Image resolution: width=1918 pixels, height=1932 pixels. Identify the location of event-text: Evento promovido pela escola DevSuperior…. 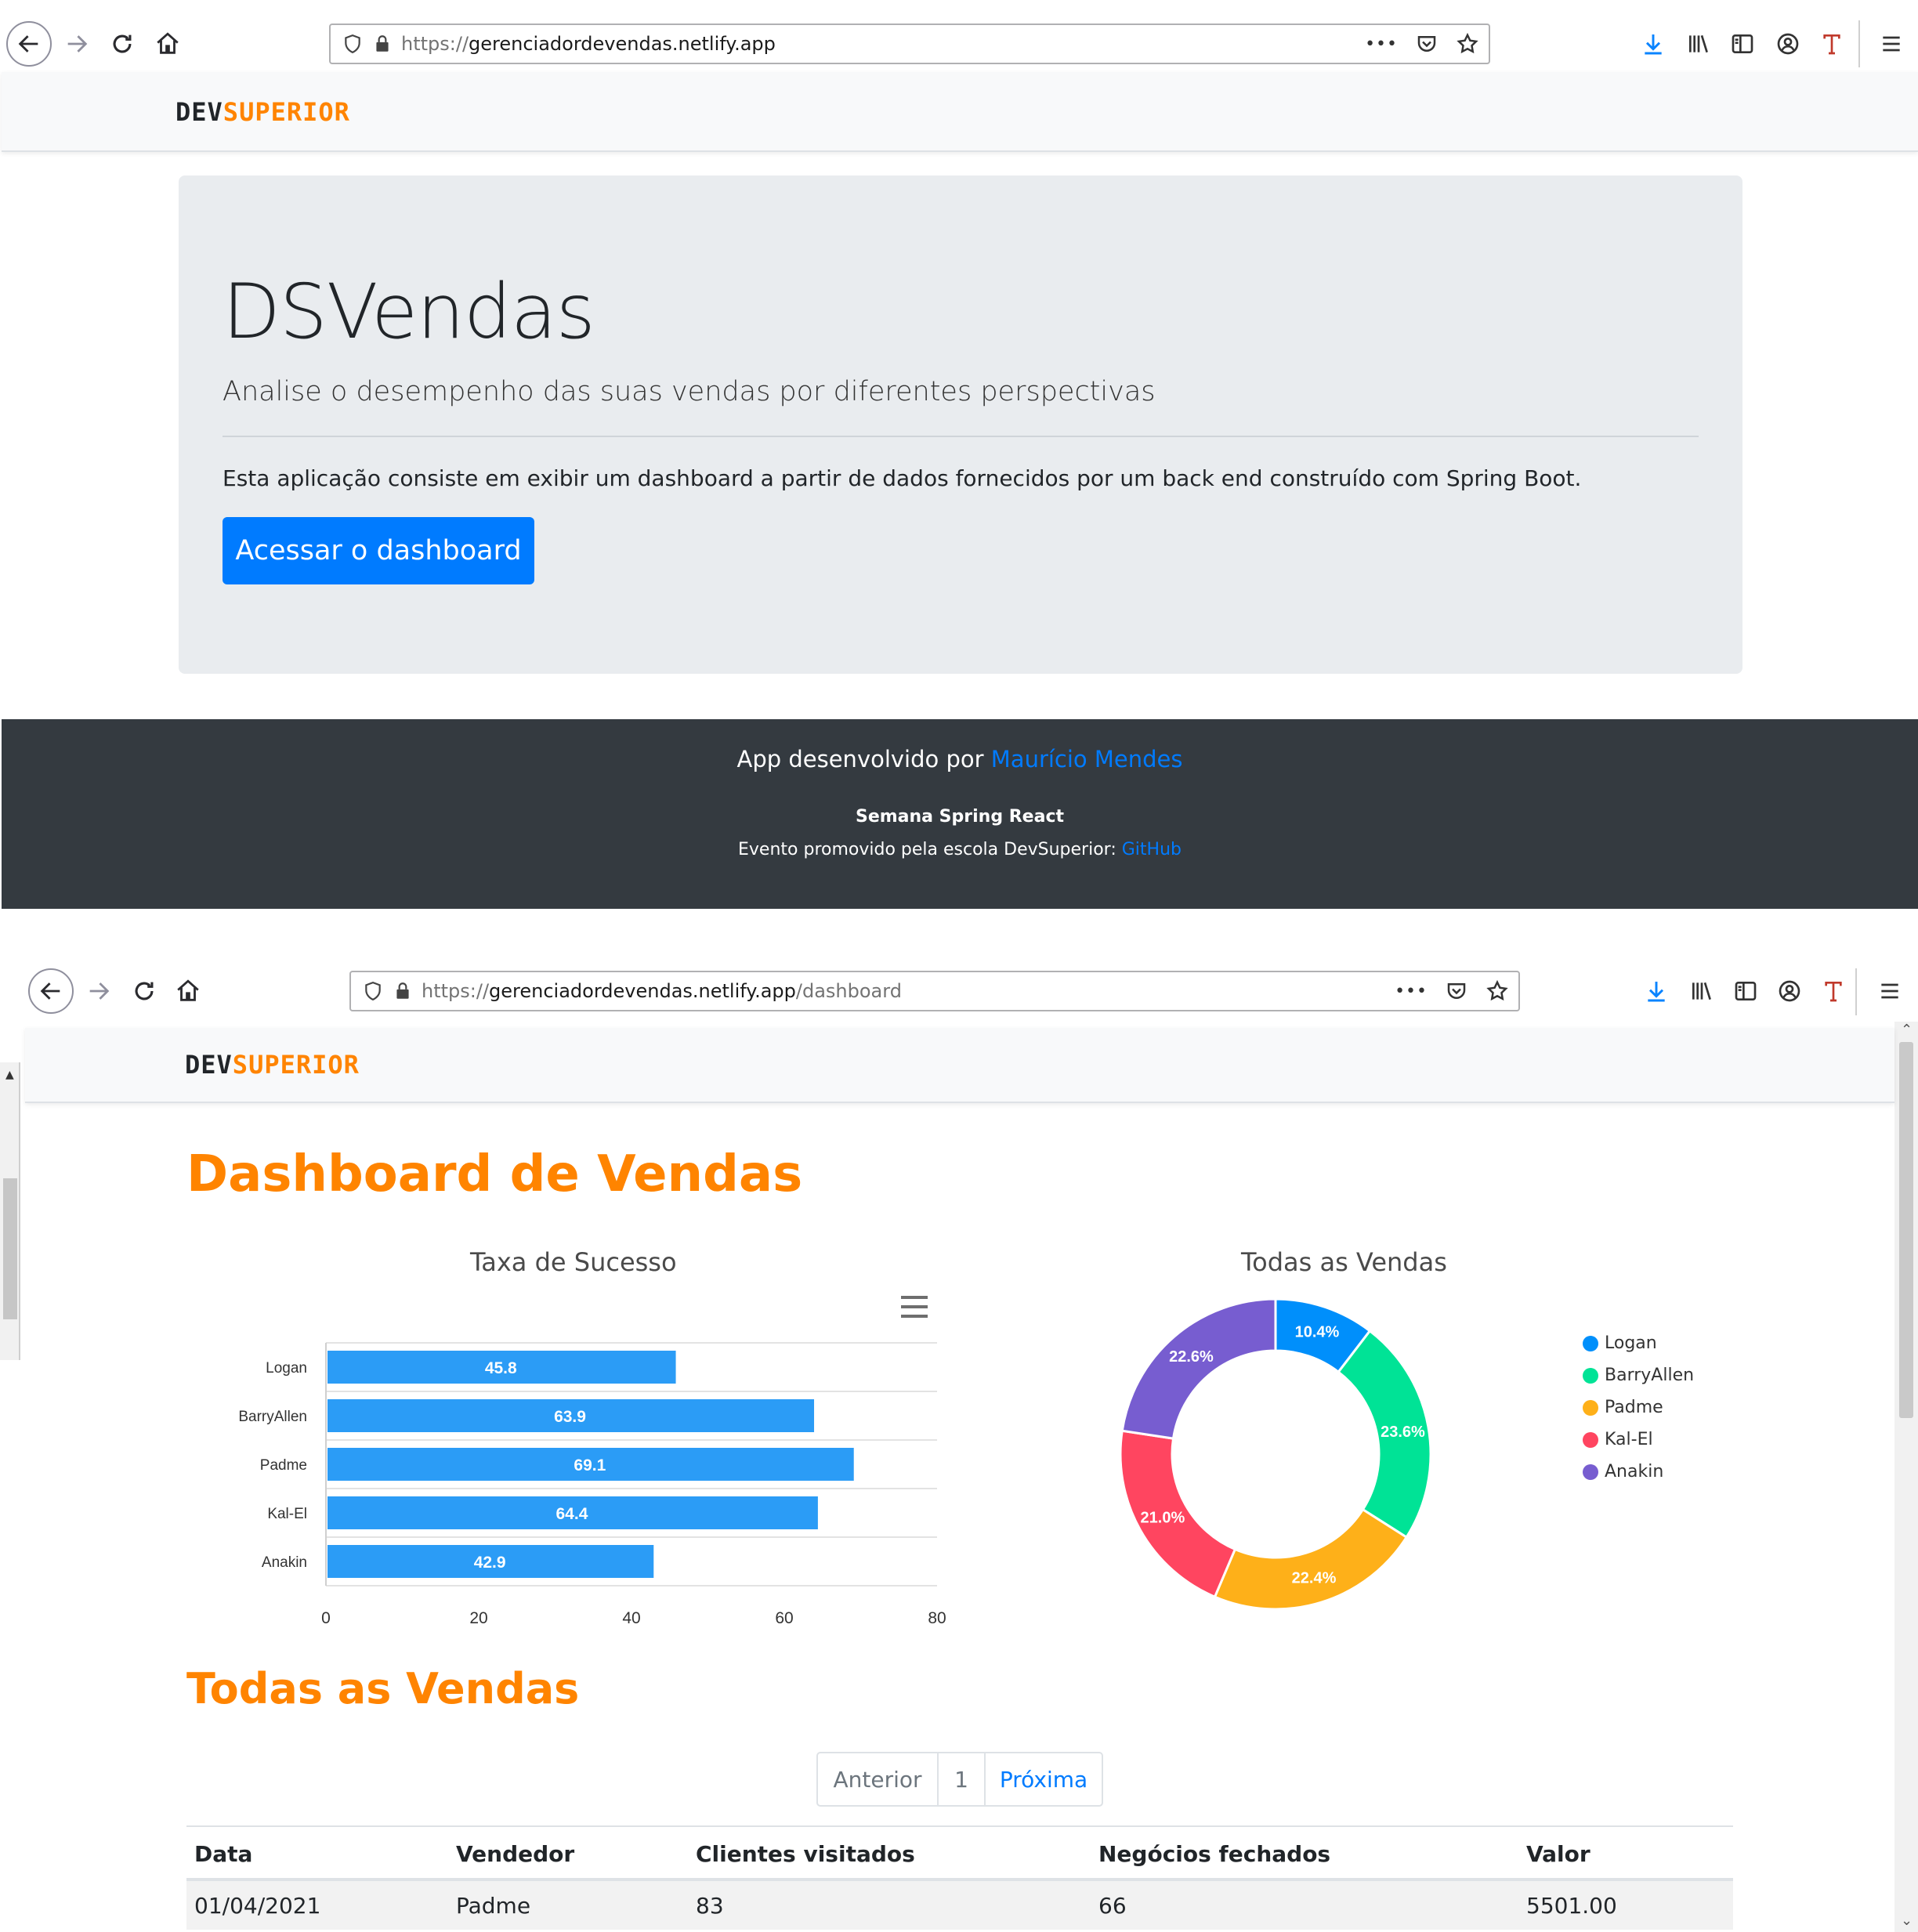
(960, 850).